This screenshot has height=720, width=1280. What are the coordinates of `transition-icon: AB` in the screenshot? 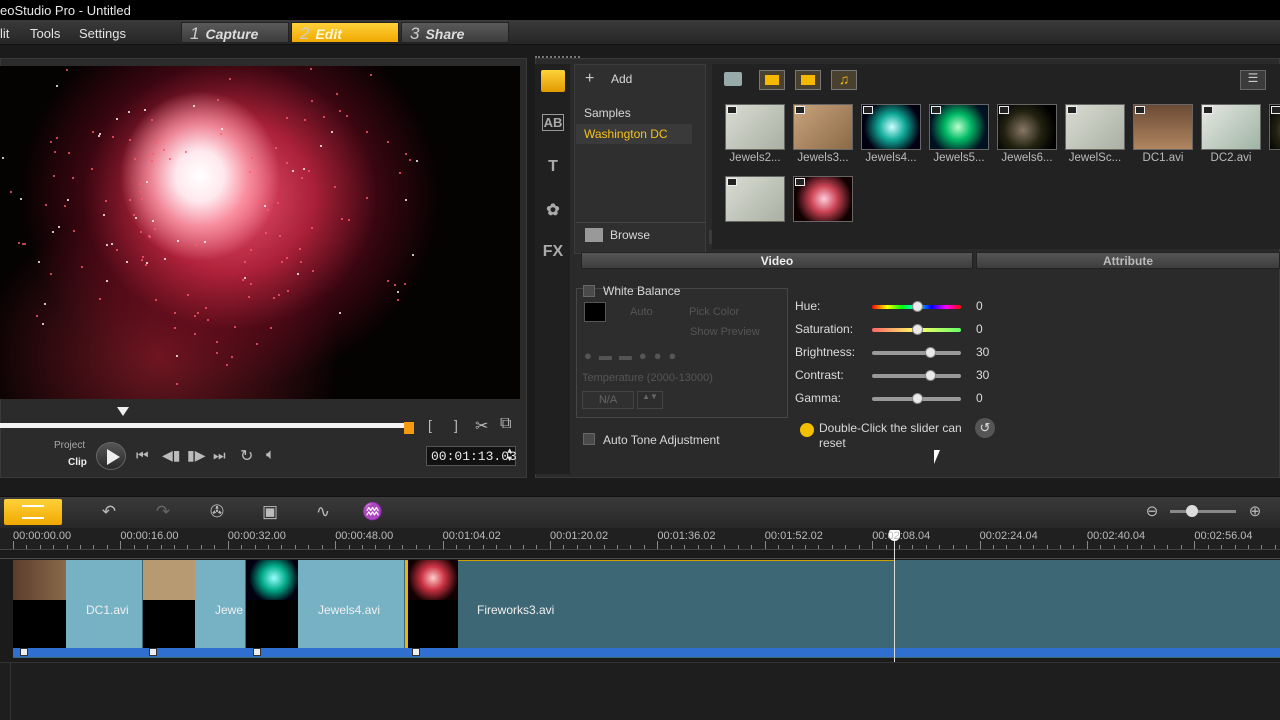 It's located at (553, 125).